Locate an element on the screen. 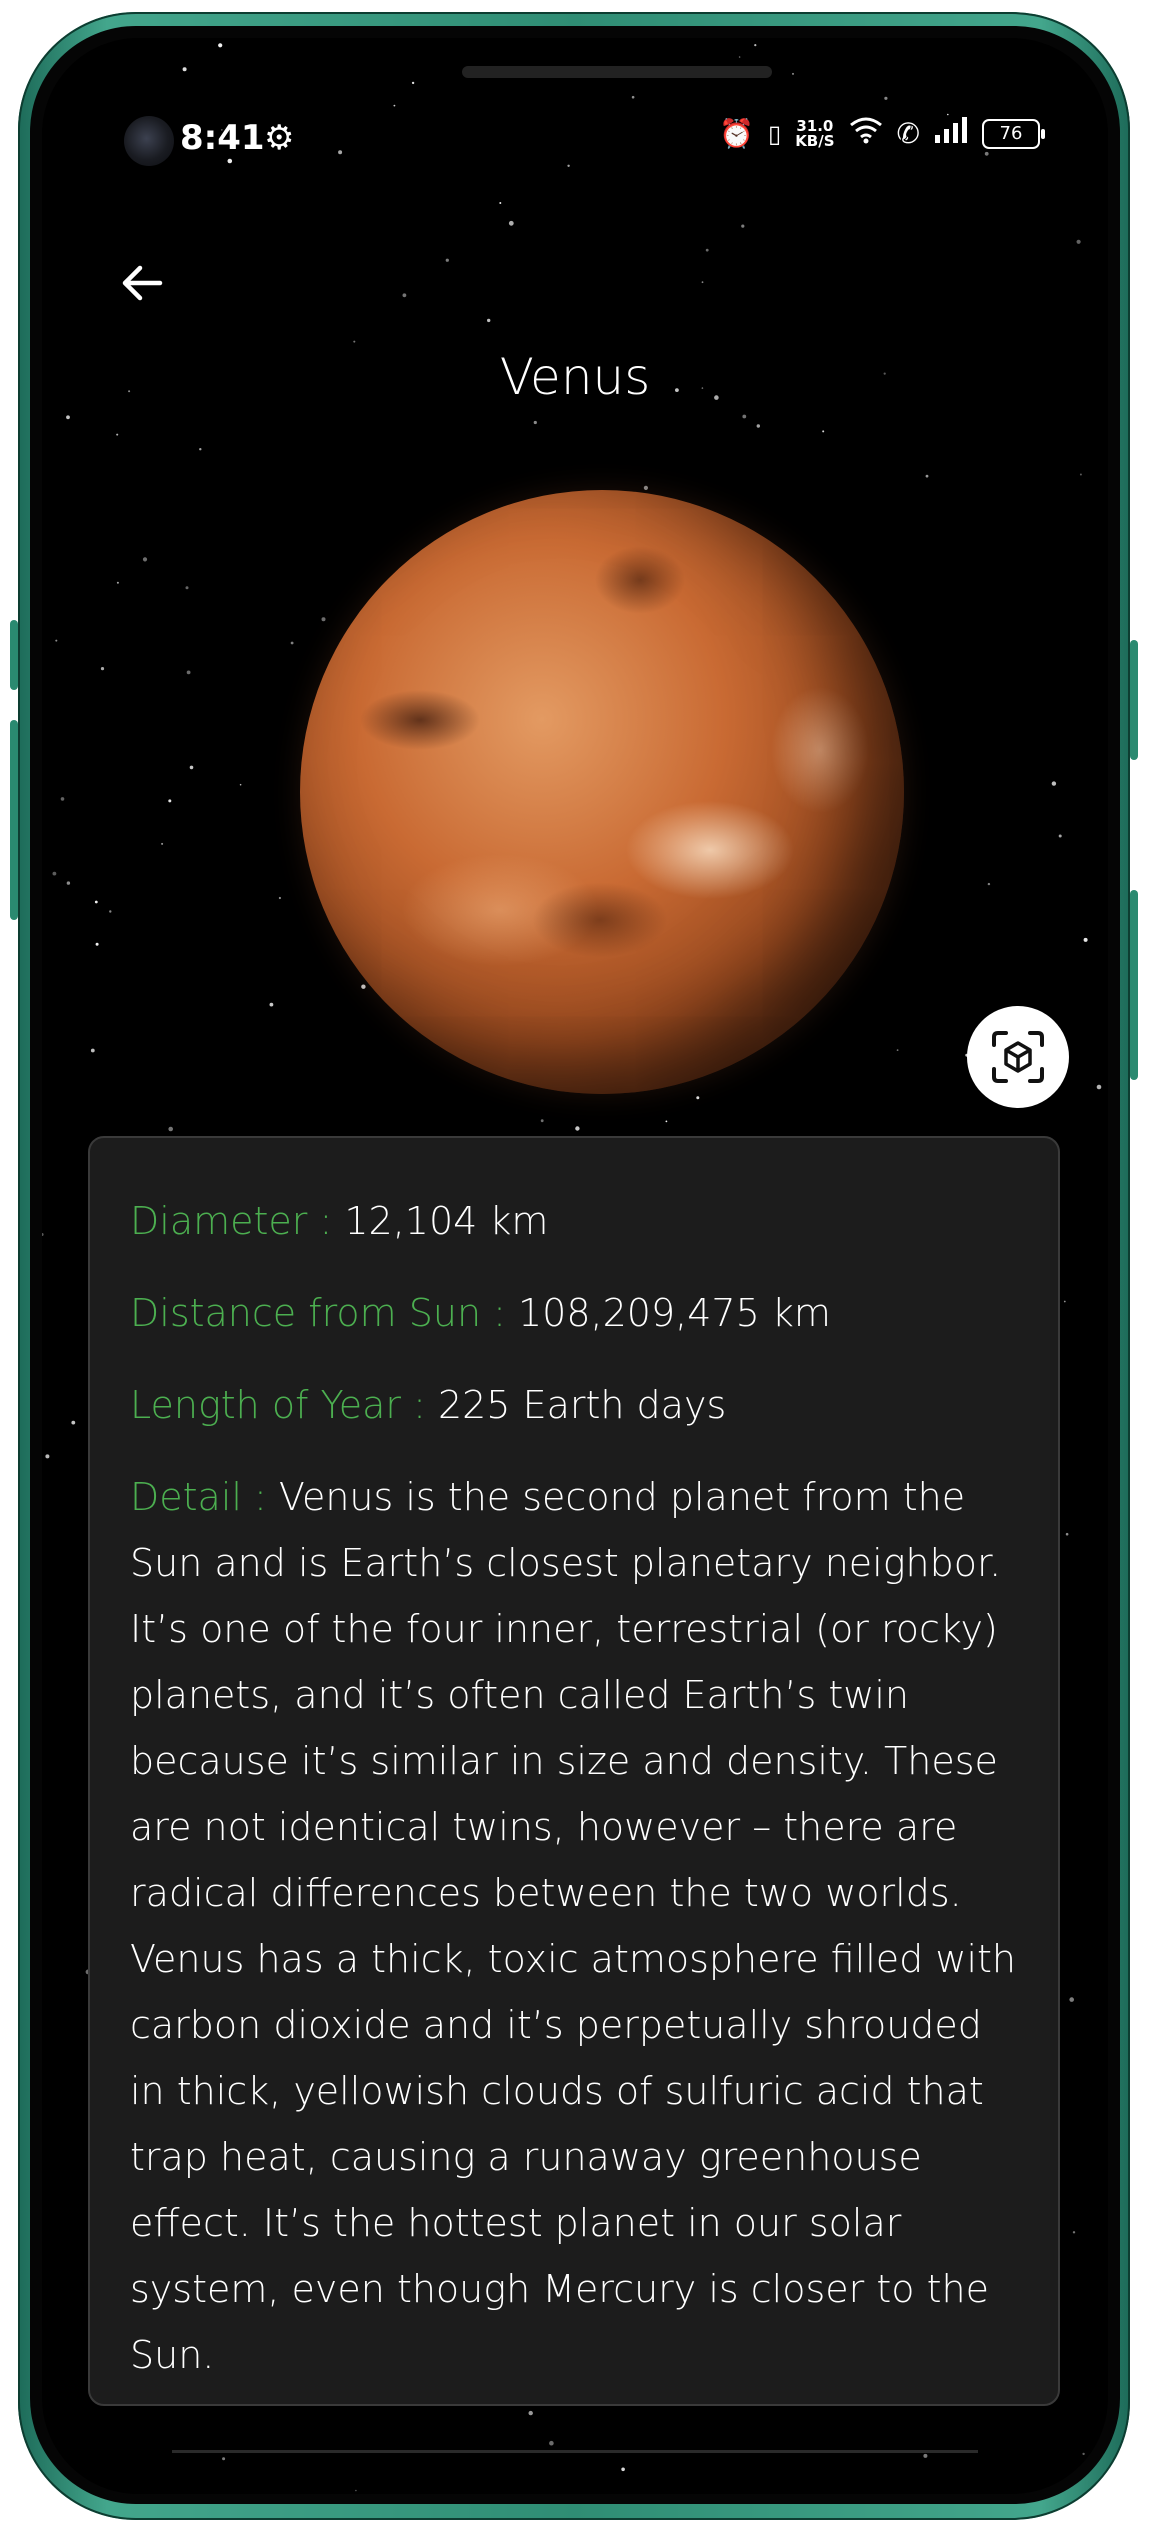  year-length-value: 225 Earth days is located at coordinates (582, 1405).